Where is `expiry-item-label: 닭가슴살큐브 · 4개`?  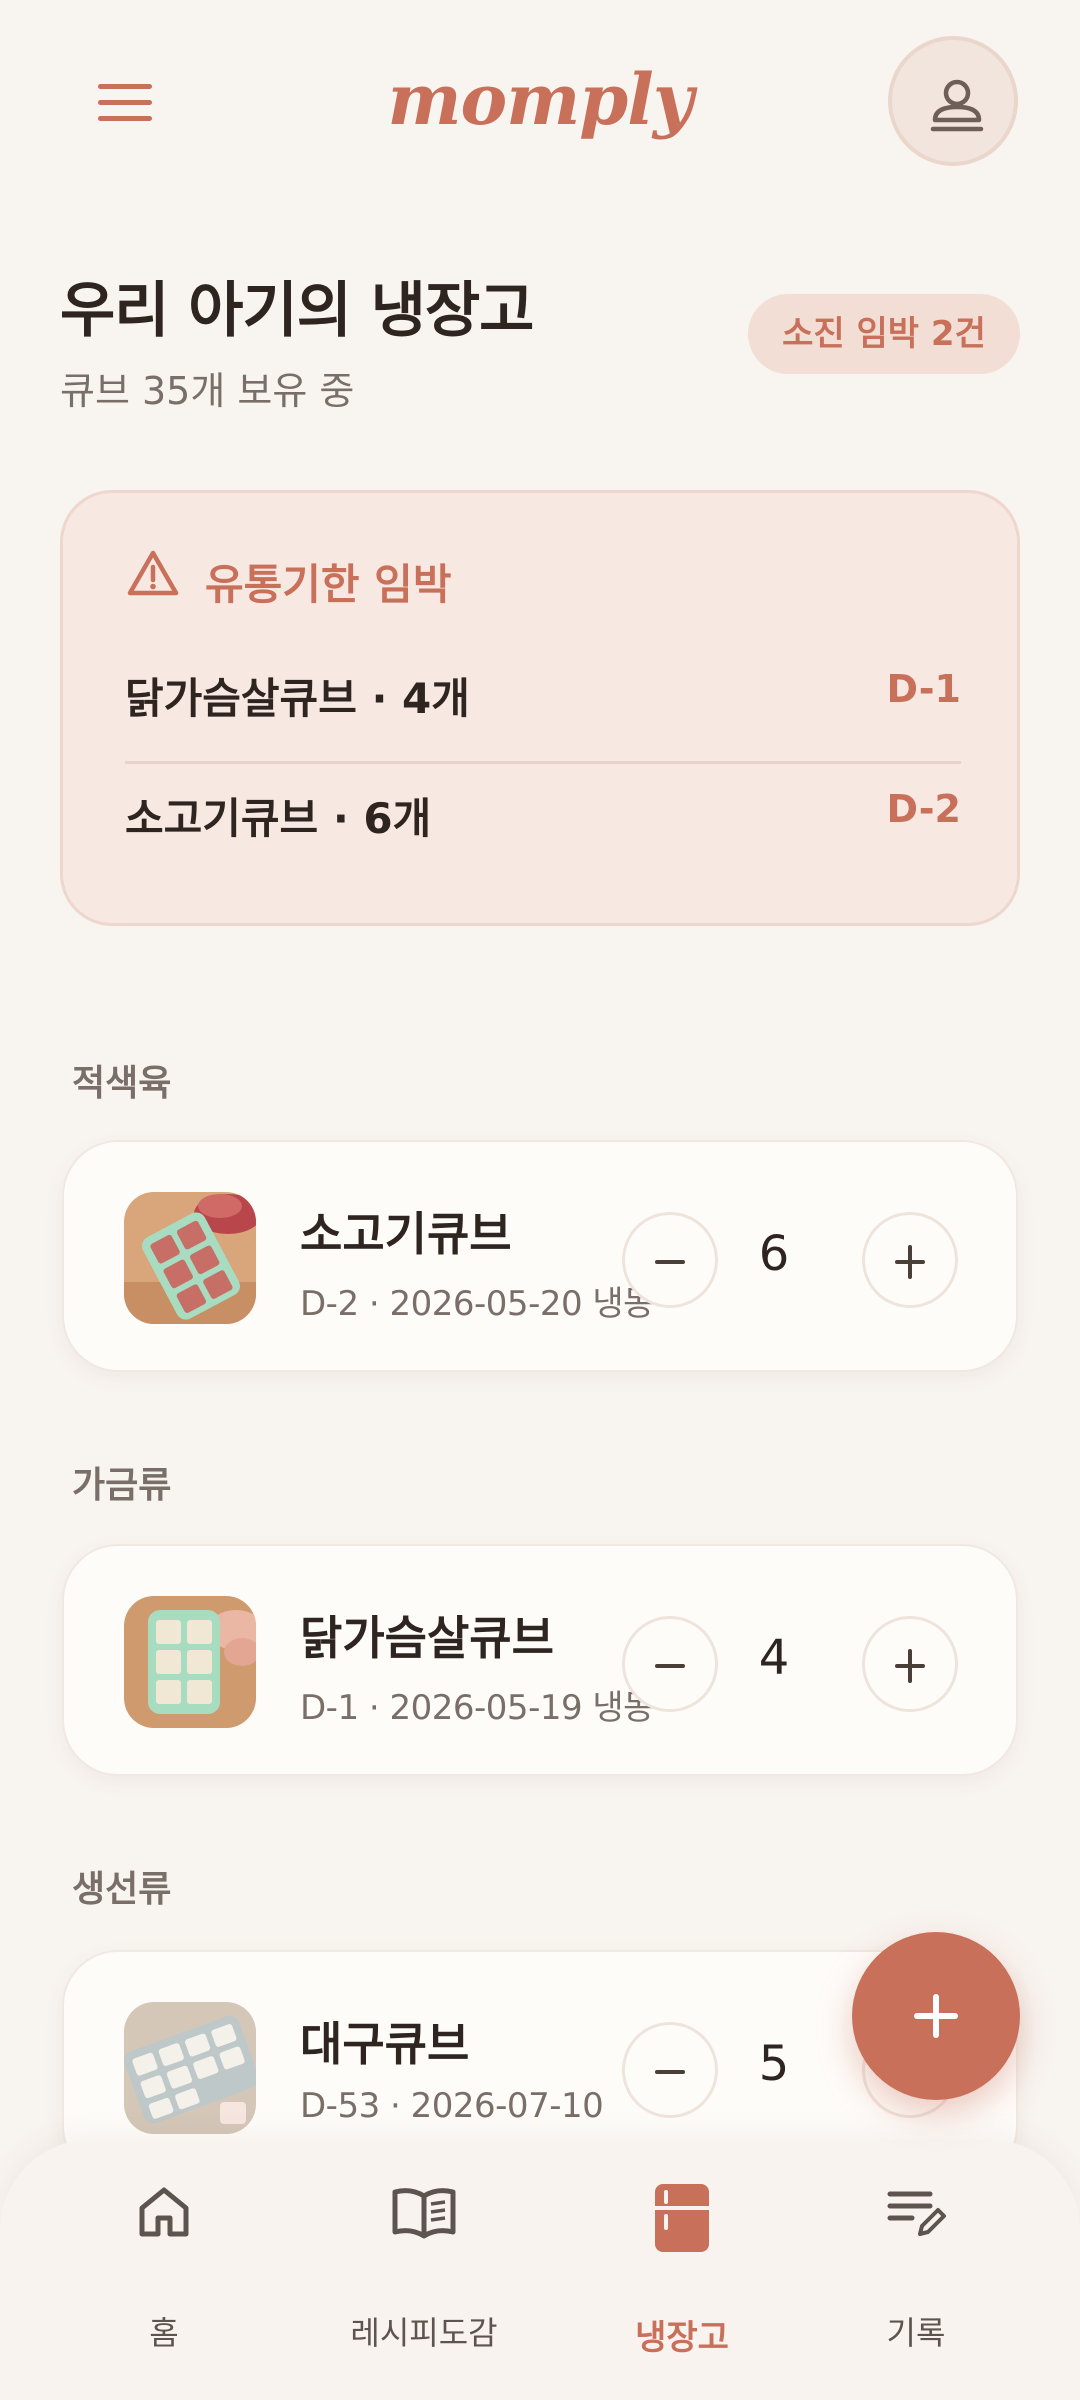 expiry-item-label: 닭가슴살큐브 · 4개 is located at coordinates (297, 698).